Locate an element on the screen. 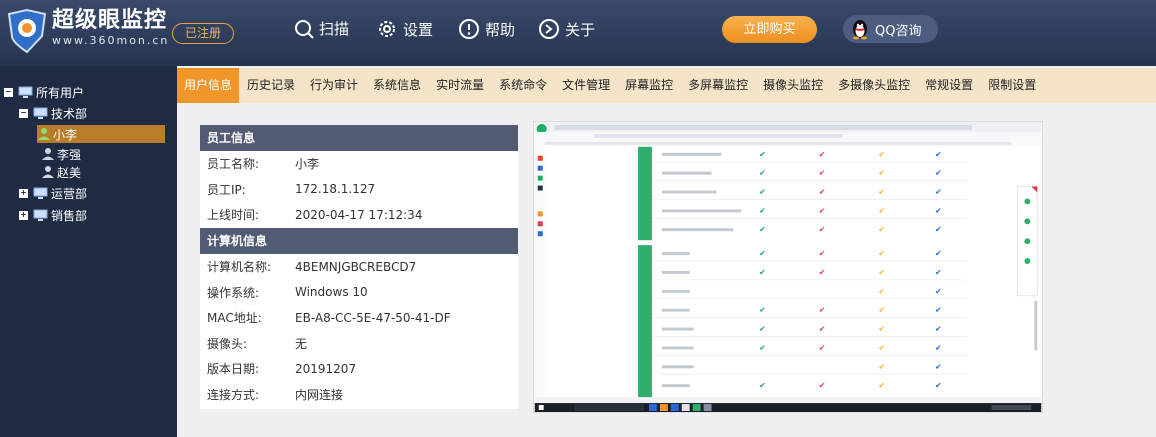 The image size is (1156, 437). tab-restriction-settings: 限制设置 is located at coordinates (1012, 85).